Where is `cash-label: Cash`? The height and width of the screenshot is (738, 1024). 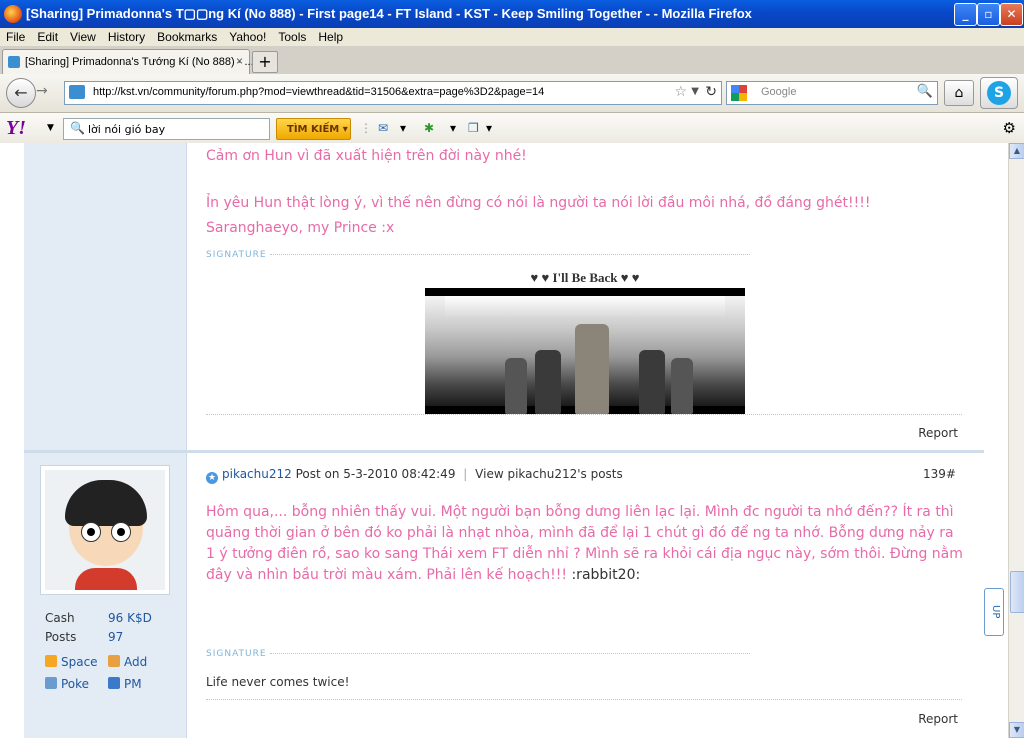 cash-label: Cash is located at coordinates (60, 618).